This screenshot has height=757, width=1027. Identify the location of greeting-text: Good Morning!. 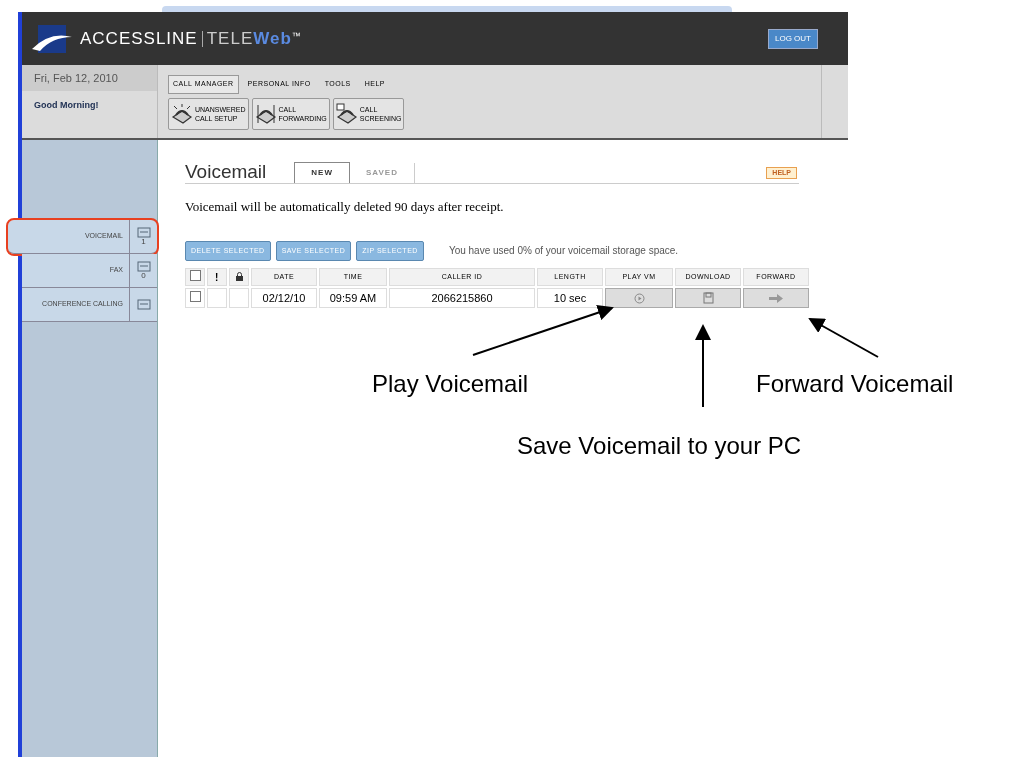
(66, 105).